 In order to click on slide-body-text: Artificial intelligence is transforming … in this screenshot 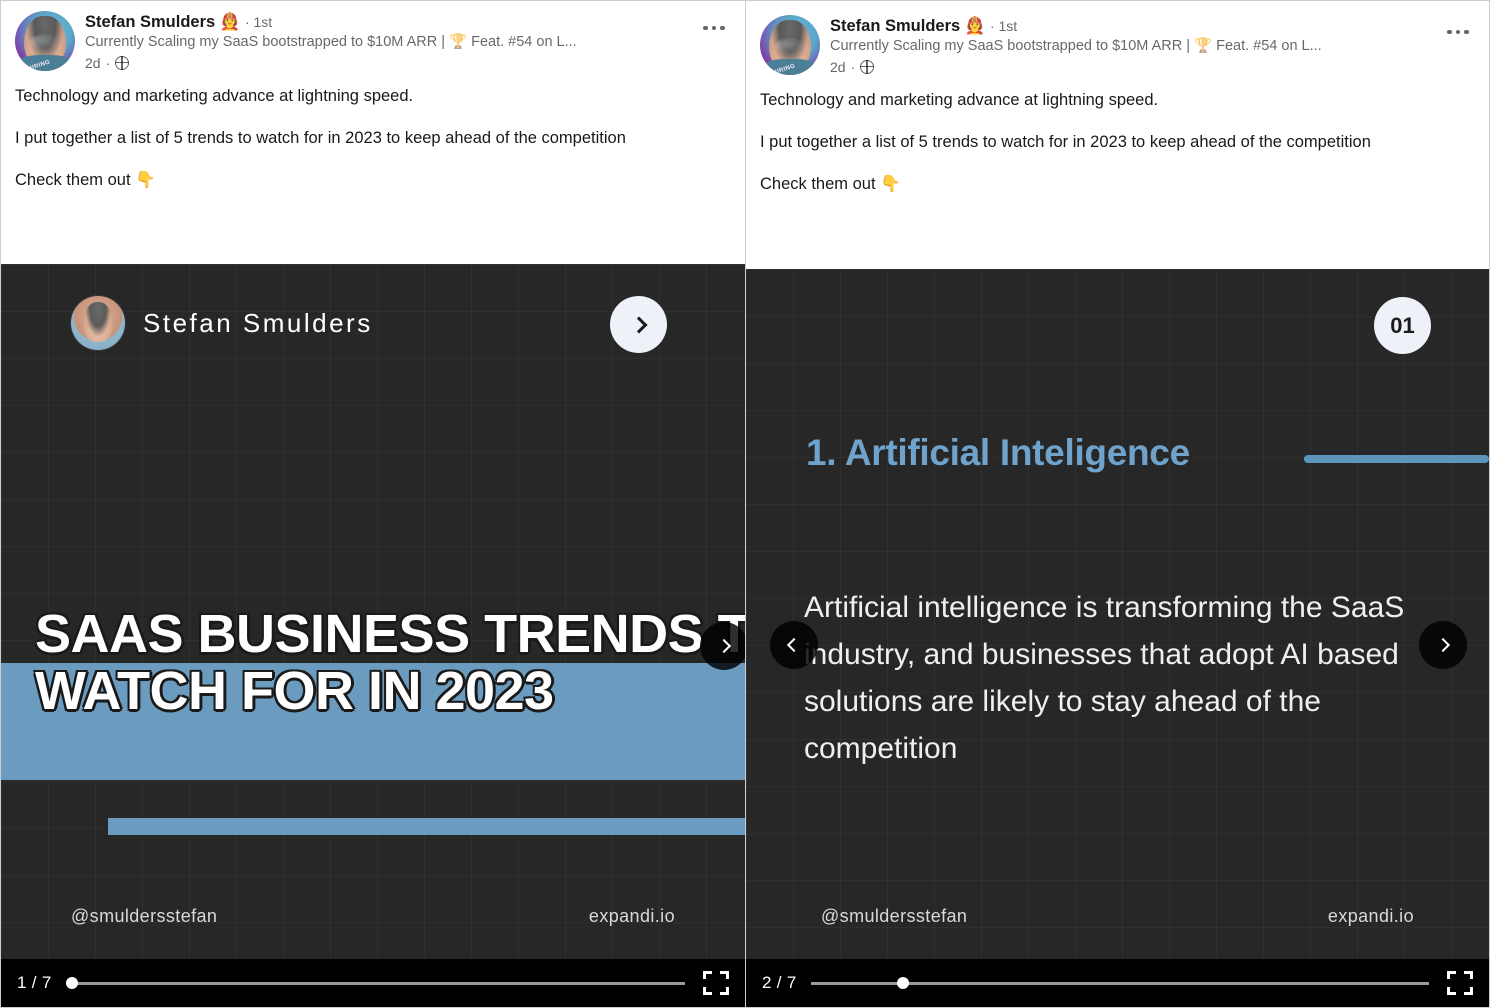, I will do `click(1104, 678)`.